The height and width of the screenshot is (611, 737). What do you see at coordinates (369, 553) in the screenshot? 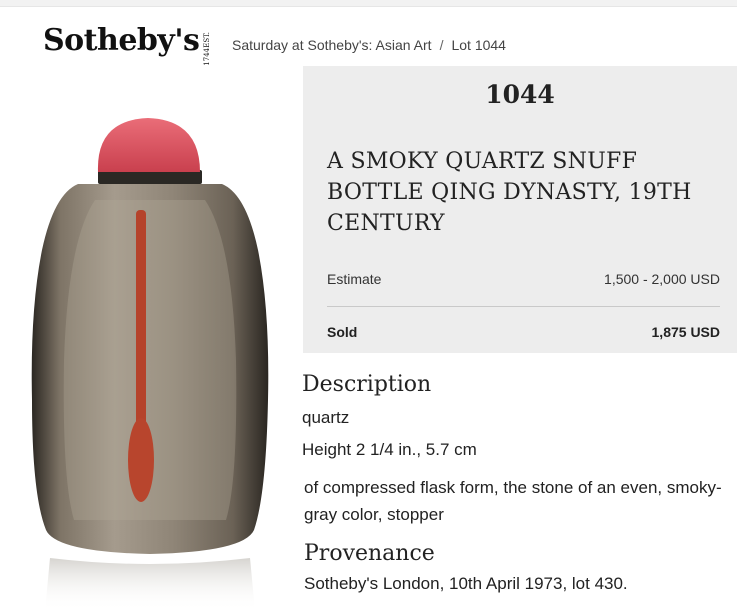
I see `provenance-heading: Provenance` at bounding box center [369, 553].